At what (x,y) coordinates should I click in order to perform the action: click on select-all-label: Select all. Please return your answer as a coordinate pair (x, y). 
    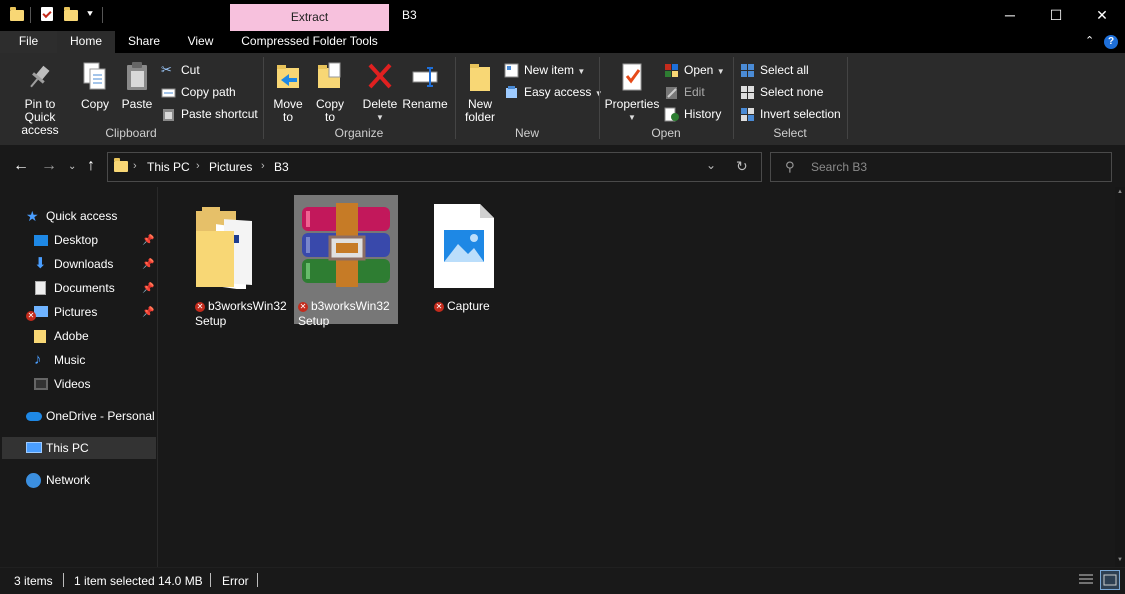
    Looking at the image, I should click on (784, 70).